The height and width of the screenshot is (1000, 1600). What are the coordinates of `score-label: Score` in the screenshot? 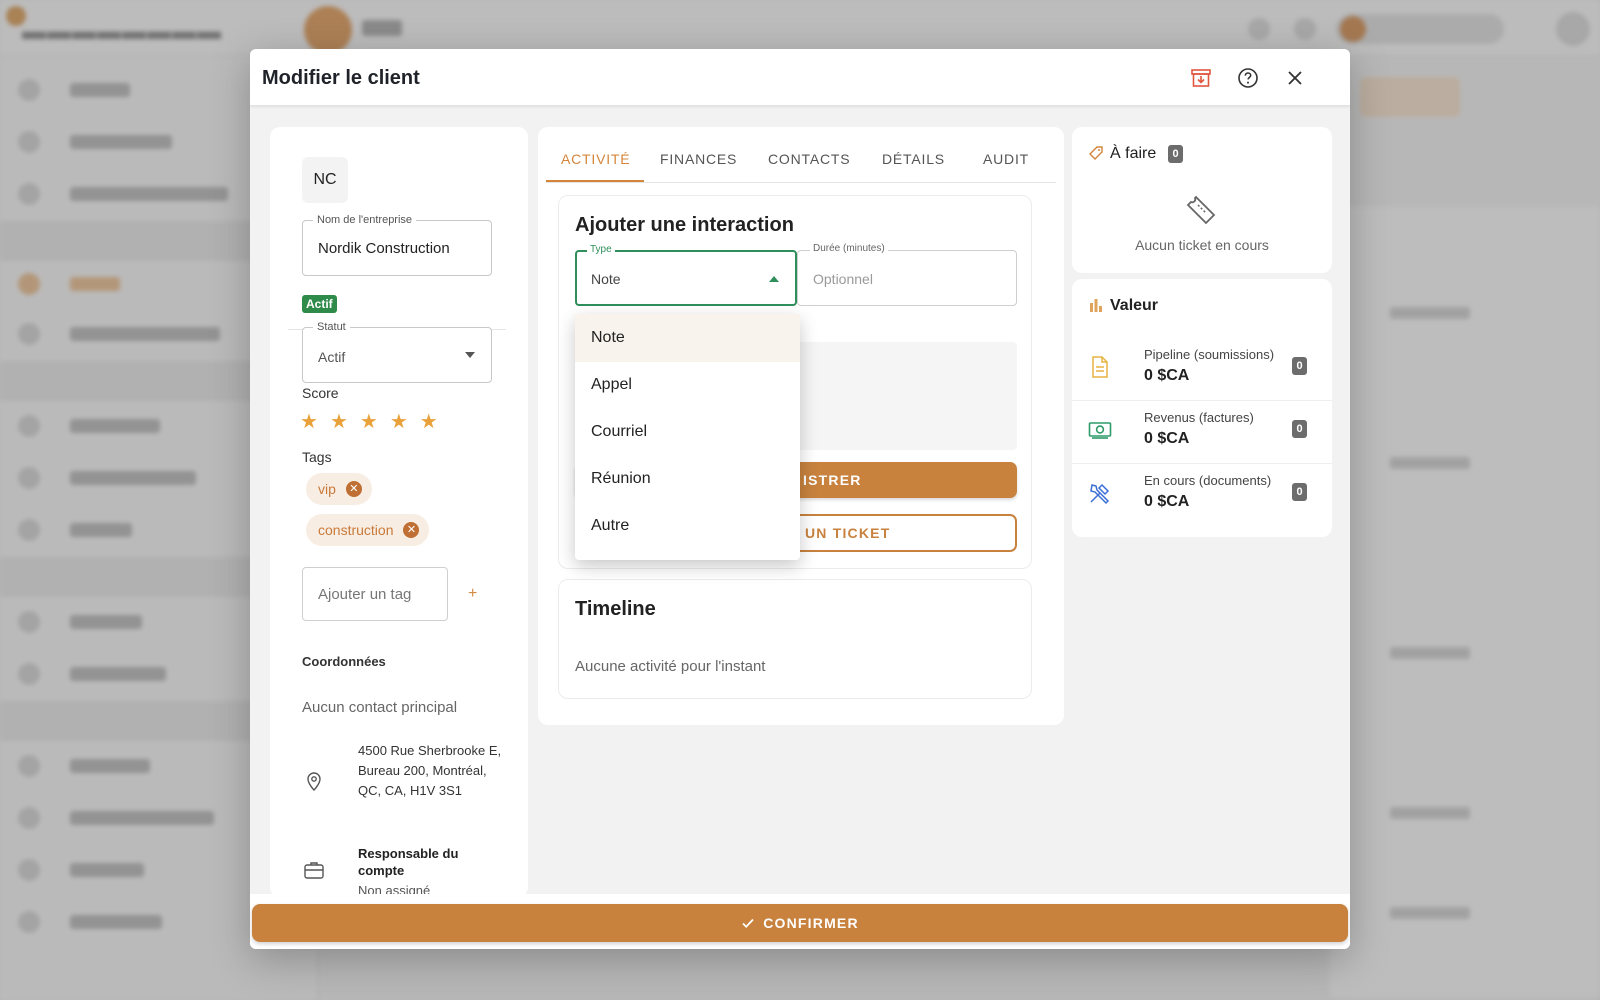 It's located at (320, 393).